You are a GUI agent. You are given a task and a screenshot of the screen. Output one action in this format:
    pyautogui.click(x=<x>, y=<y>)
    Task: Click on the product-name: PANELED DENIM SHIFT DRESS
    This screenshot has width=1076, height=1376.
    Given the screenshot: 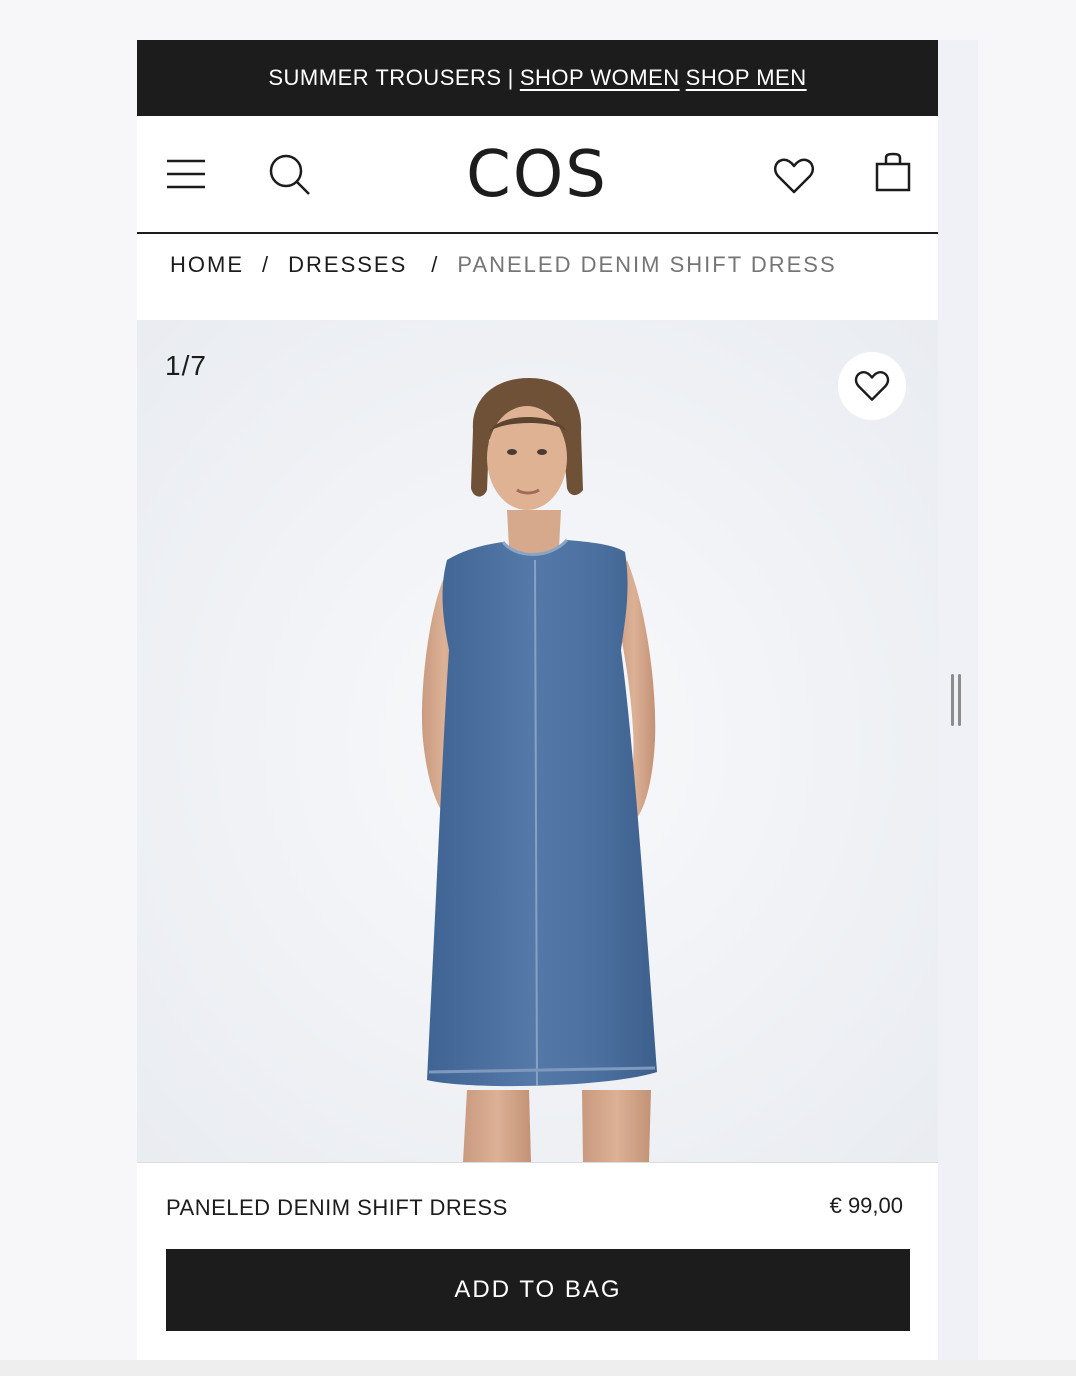 What is the action you would take?
    pyautogui.click(x=337, y=1207)
    